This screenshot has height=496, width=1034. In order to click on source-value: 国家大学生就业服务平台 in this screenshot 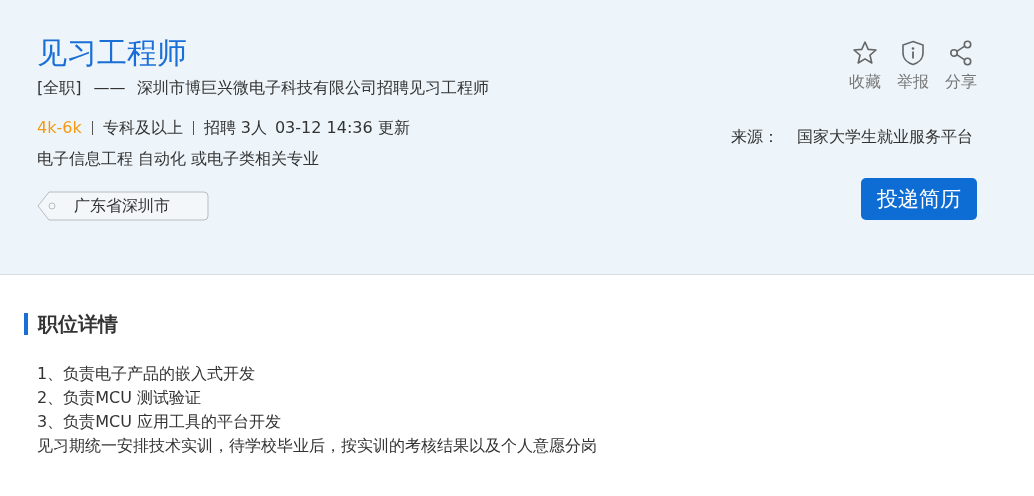, I will do `click(885, 137)`.